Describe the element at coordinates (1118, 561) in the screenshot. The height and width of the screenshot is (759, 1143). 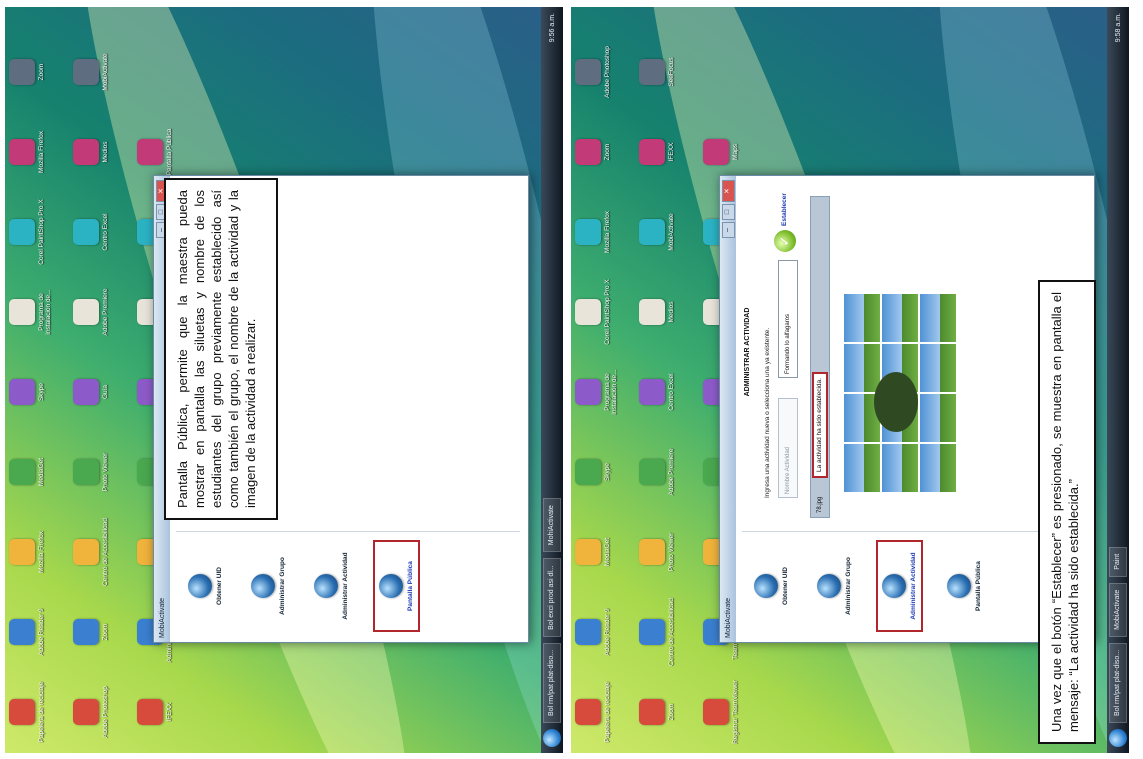
I see `taskbar-button: Paint` at that location.